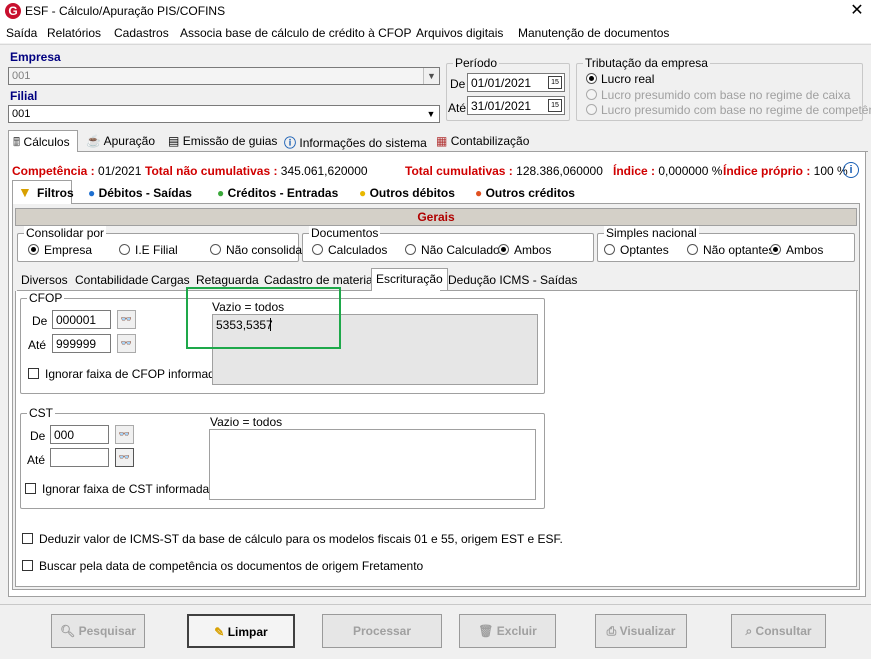 The image size is (871, 659). I want to click on nao-consolidar-label: Não consolidar, so click(266, 250).